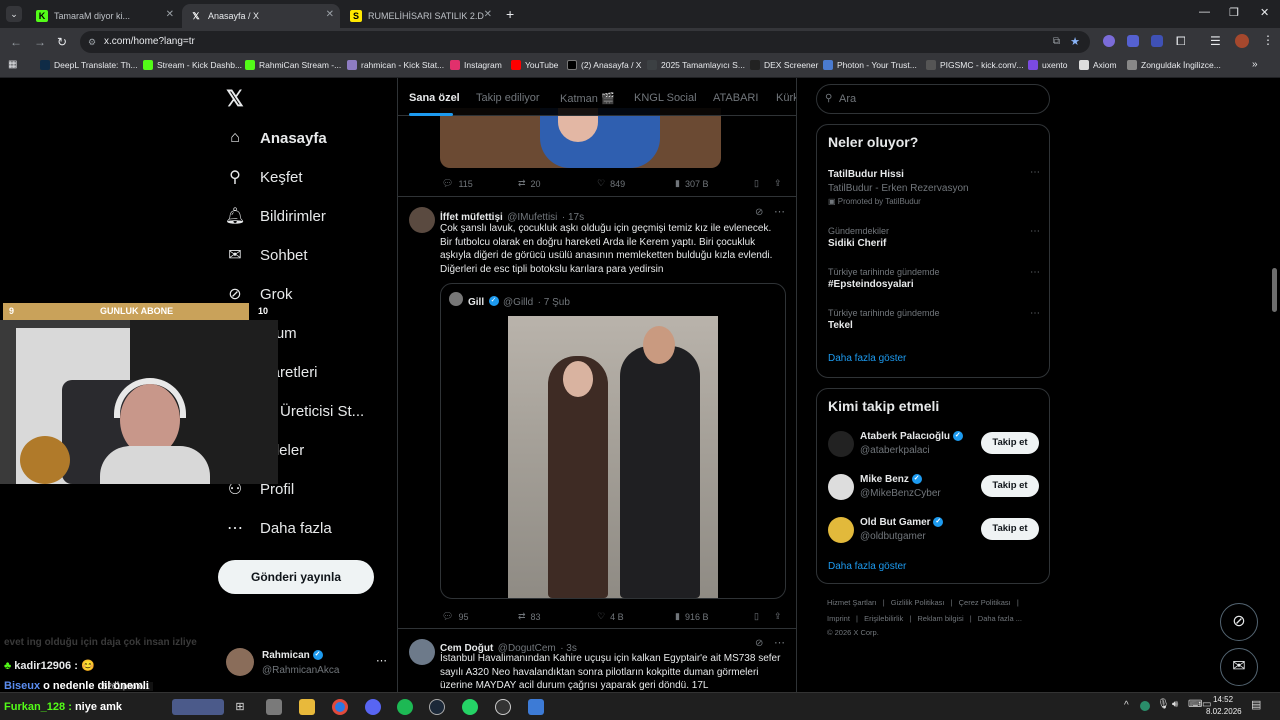 This screenshot has width=1280, height=720. Describe the element at coordinates (1126, 705) in the screenshot. I see `tray-chevron-icon: ^` at that location.